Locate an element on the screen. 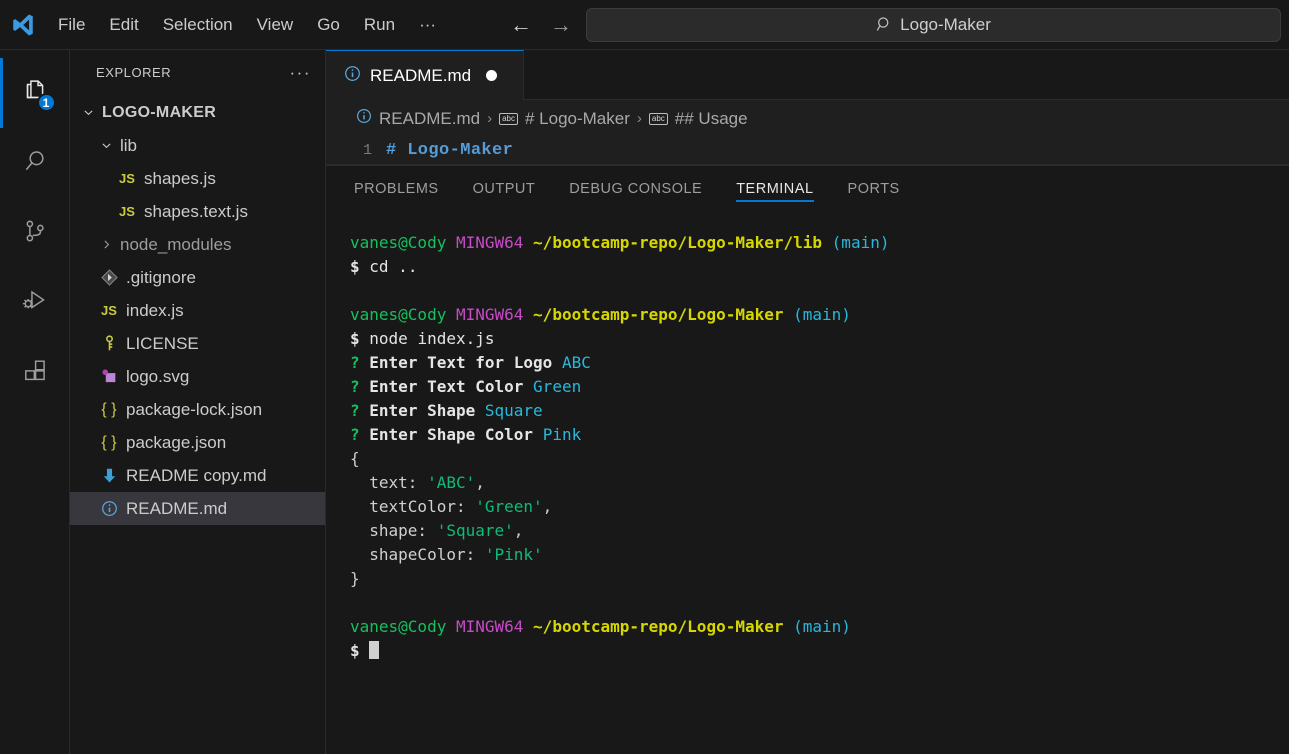 This screenshot has width=1289, height=754. tree-item-index-js: JS index.js is located at coordinates (197, 310).